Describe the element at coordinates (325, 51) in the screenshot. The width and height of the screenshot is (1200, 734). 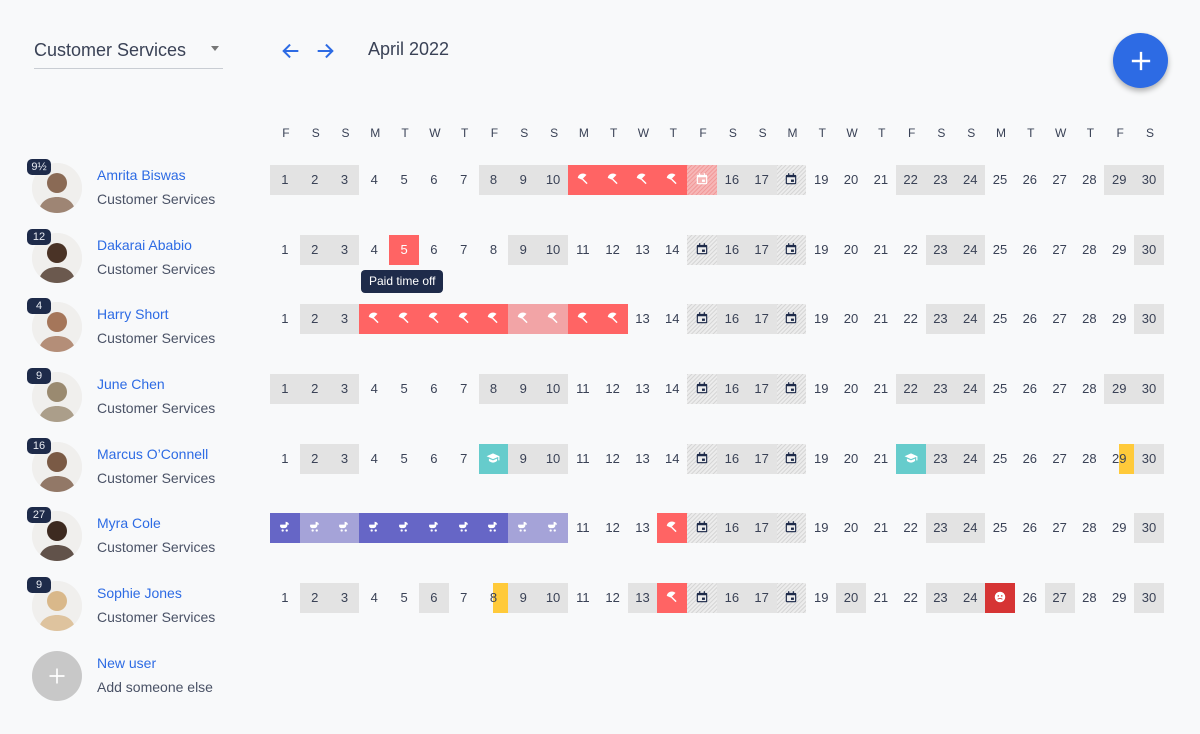
I see `next-month-button` at that location.